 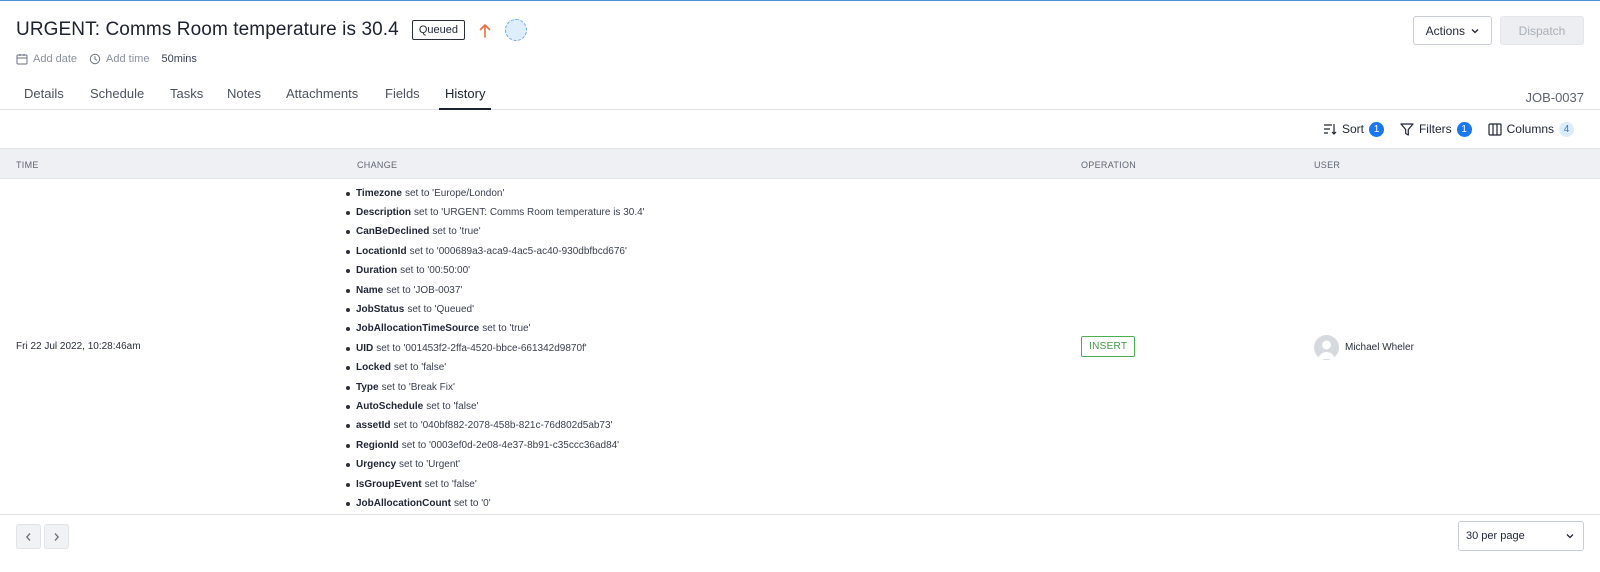 I want to click on change-field-name: Type, so click(x=367, y=387).